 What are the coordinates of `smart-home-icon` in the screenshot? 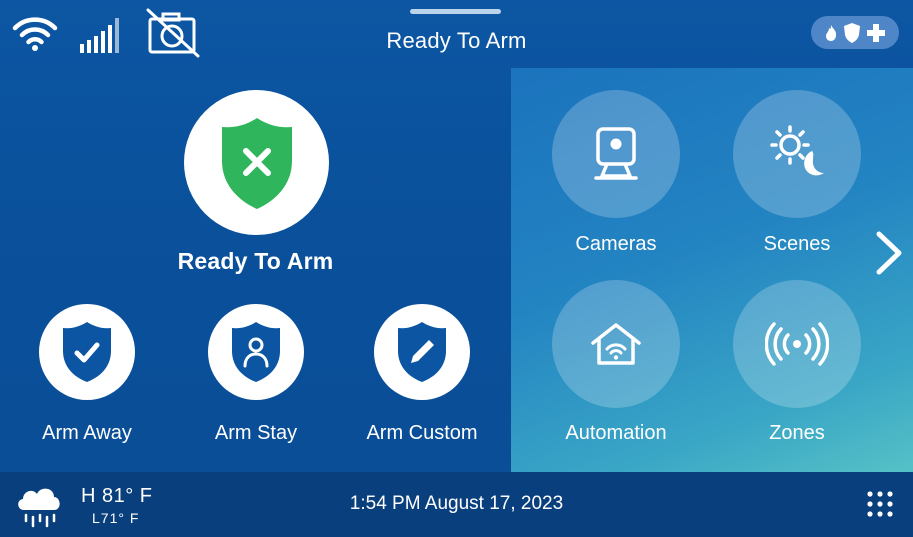 It's located at (616, 344).